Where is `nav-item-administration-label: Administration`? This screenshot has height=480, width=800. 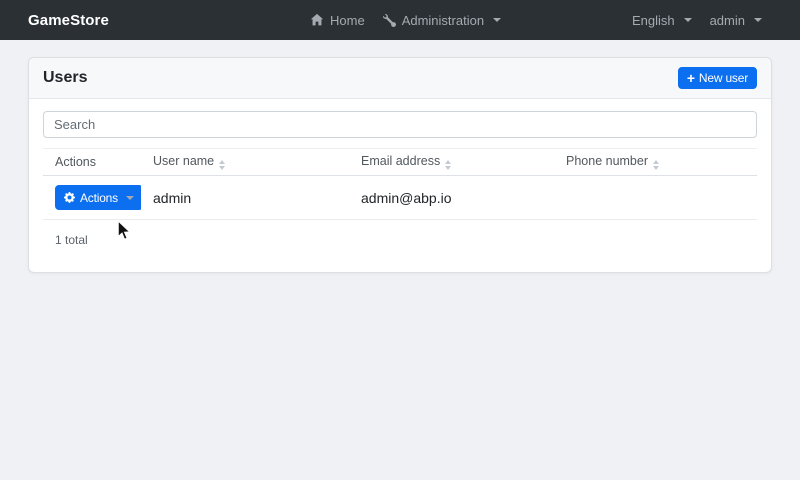 nav-item-administration-label: Administration is located at coordinates (443, 20).